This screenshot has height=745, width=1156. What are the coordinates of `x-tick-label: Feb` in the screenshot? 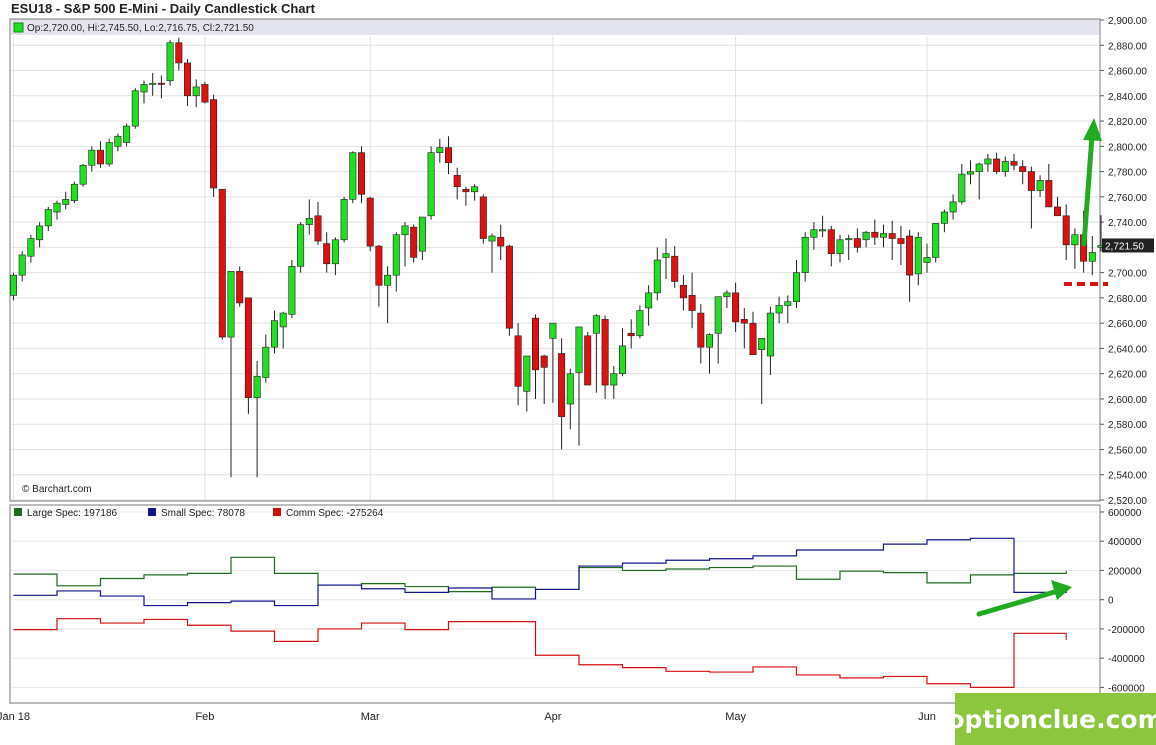 It's located at (204, 717).